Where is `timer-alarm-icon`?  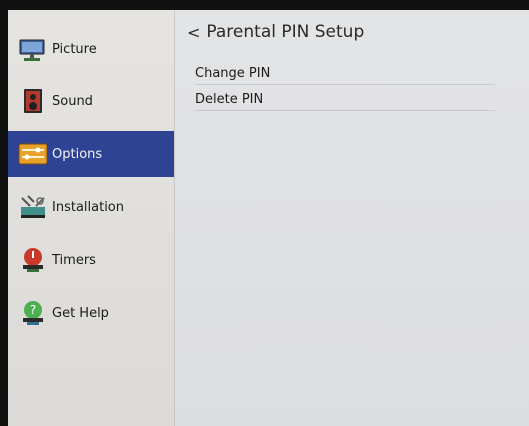 timer-alarm-icon is located at coordinates (33, 260).